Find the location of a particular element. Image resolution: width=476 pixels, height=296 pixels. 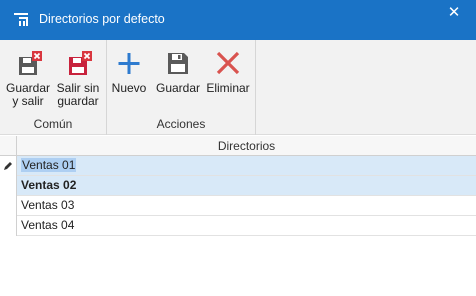

ribbon-group-acciones: Nuevo Guardar Eliminar Acciones is located at coordinates (181, 87).